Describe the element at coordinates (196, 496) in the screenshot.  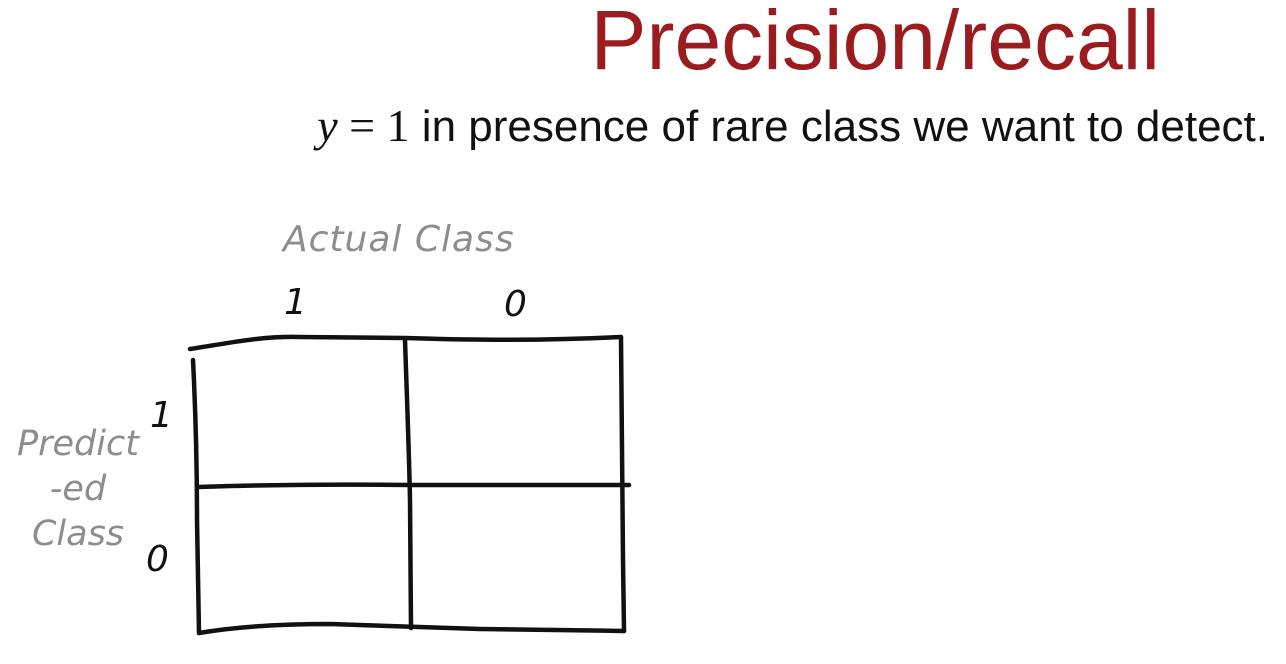
I see `grid-left-border` at that location.